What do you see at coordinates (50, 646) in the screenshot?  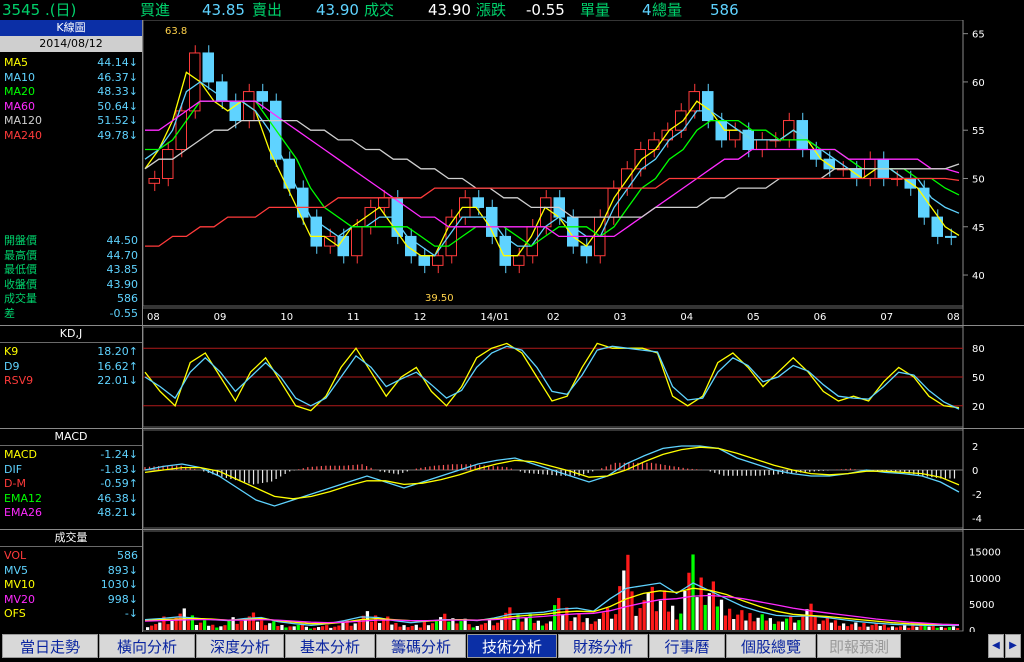 I see `tab-0: 當日走勢` at bounding box center [50, 646].